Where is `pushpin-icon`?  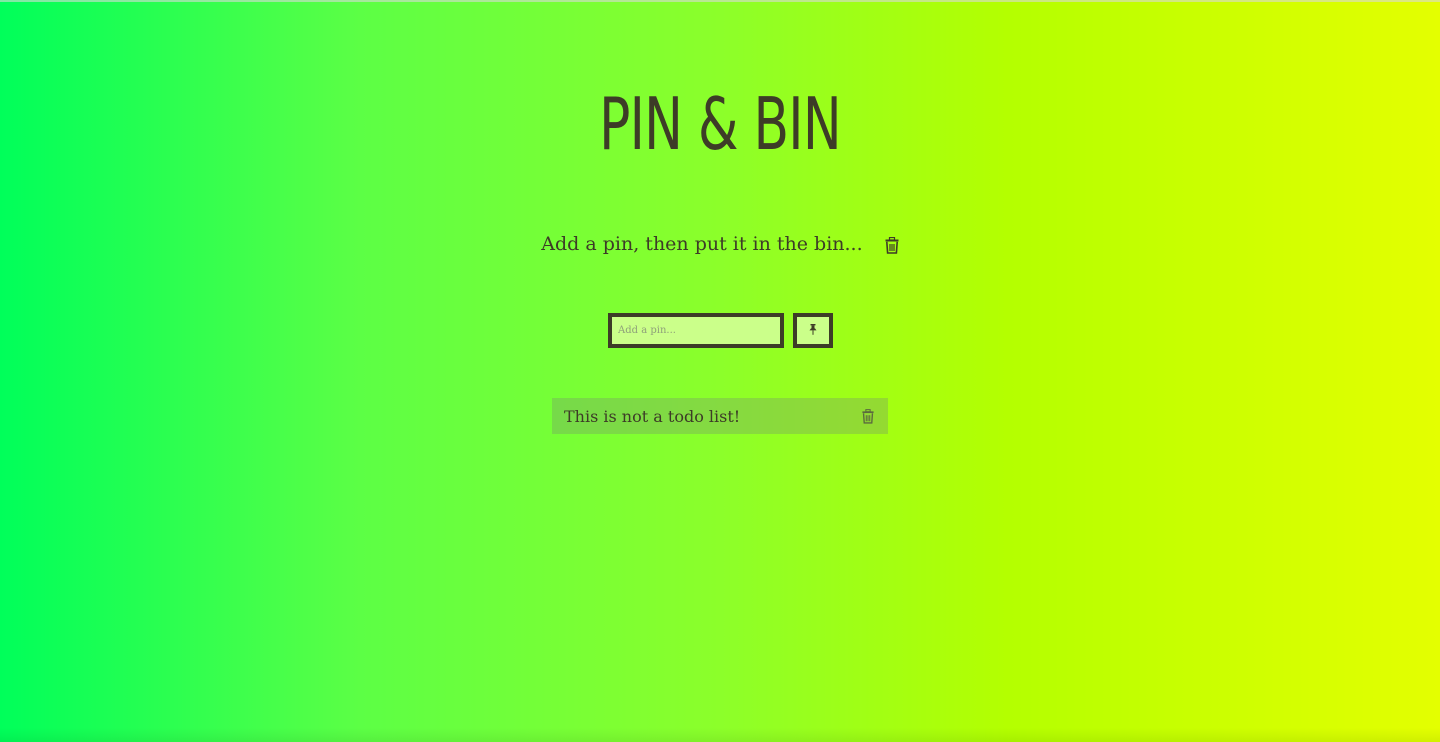
pushpin-icon is located at coordinates (813, 330).